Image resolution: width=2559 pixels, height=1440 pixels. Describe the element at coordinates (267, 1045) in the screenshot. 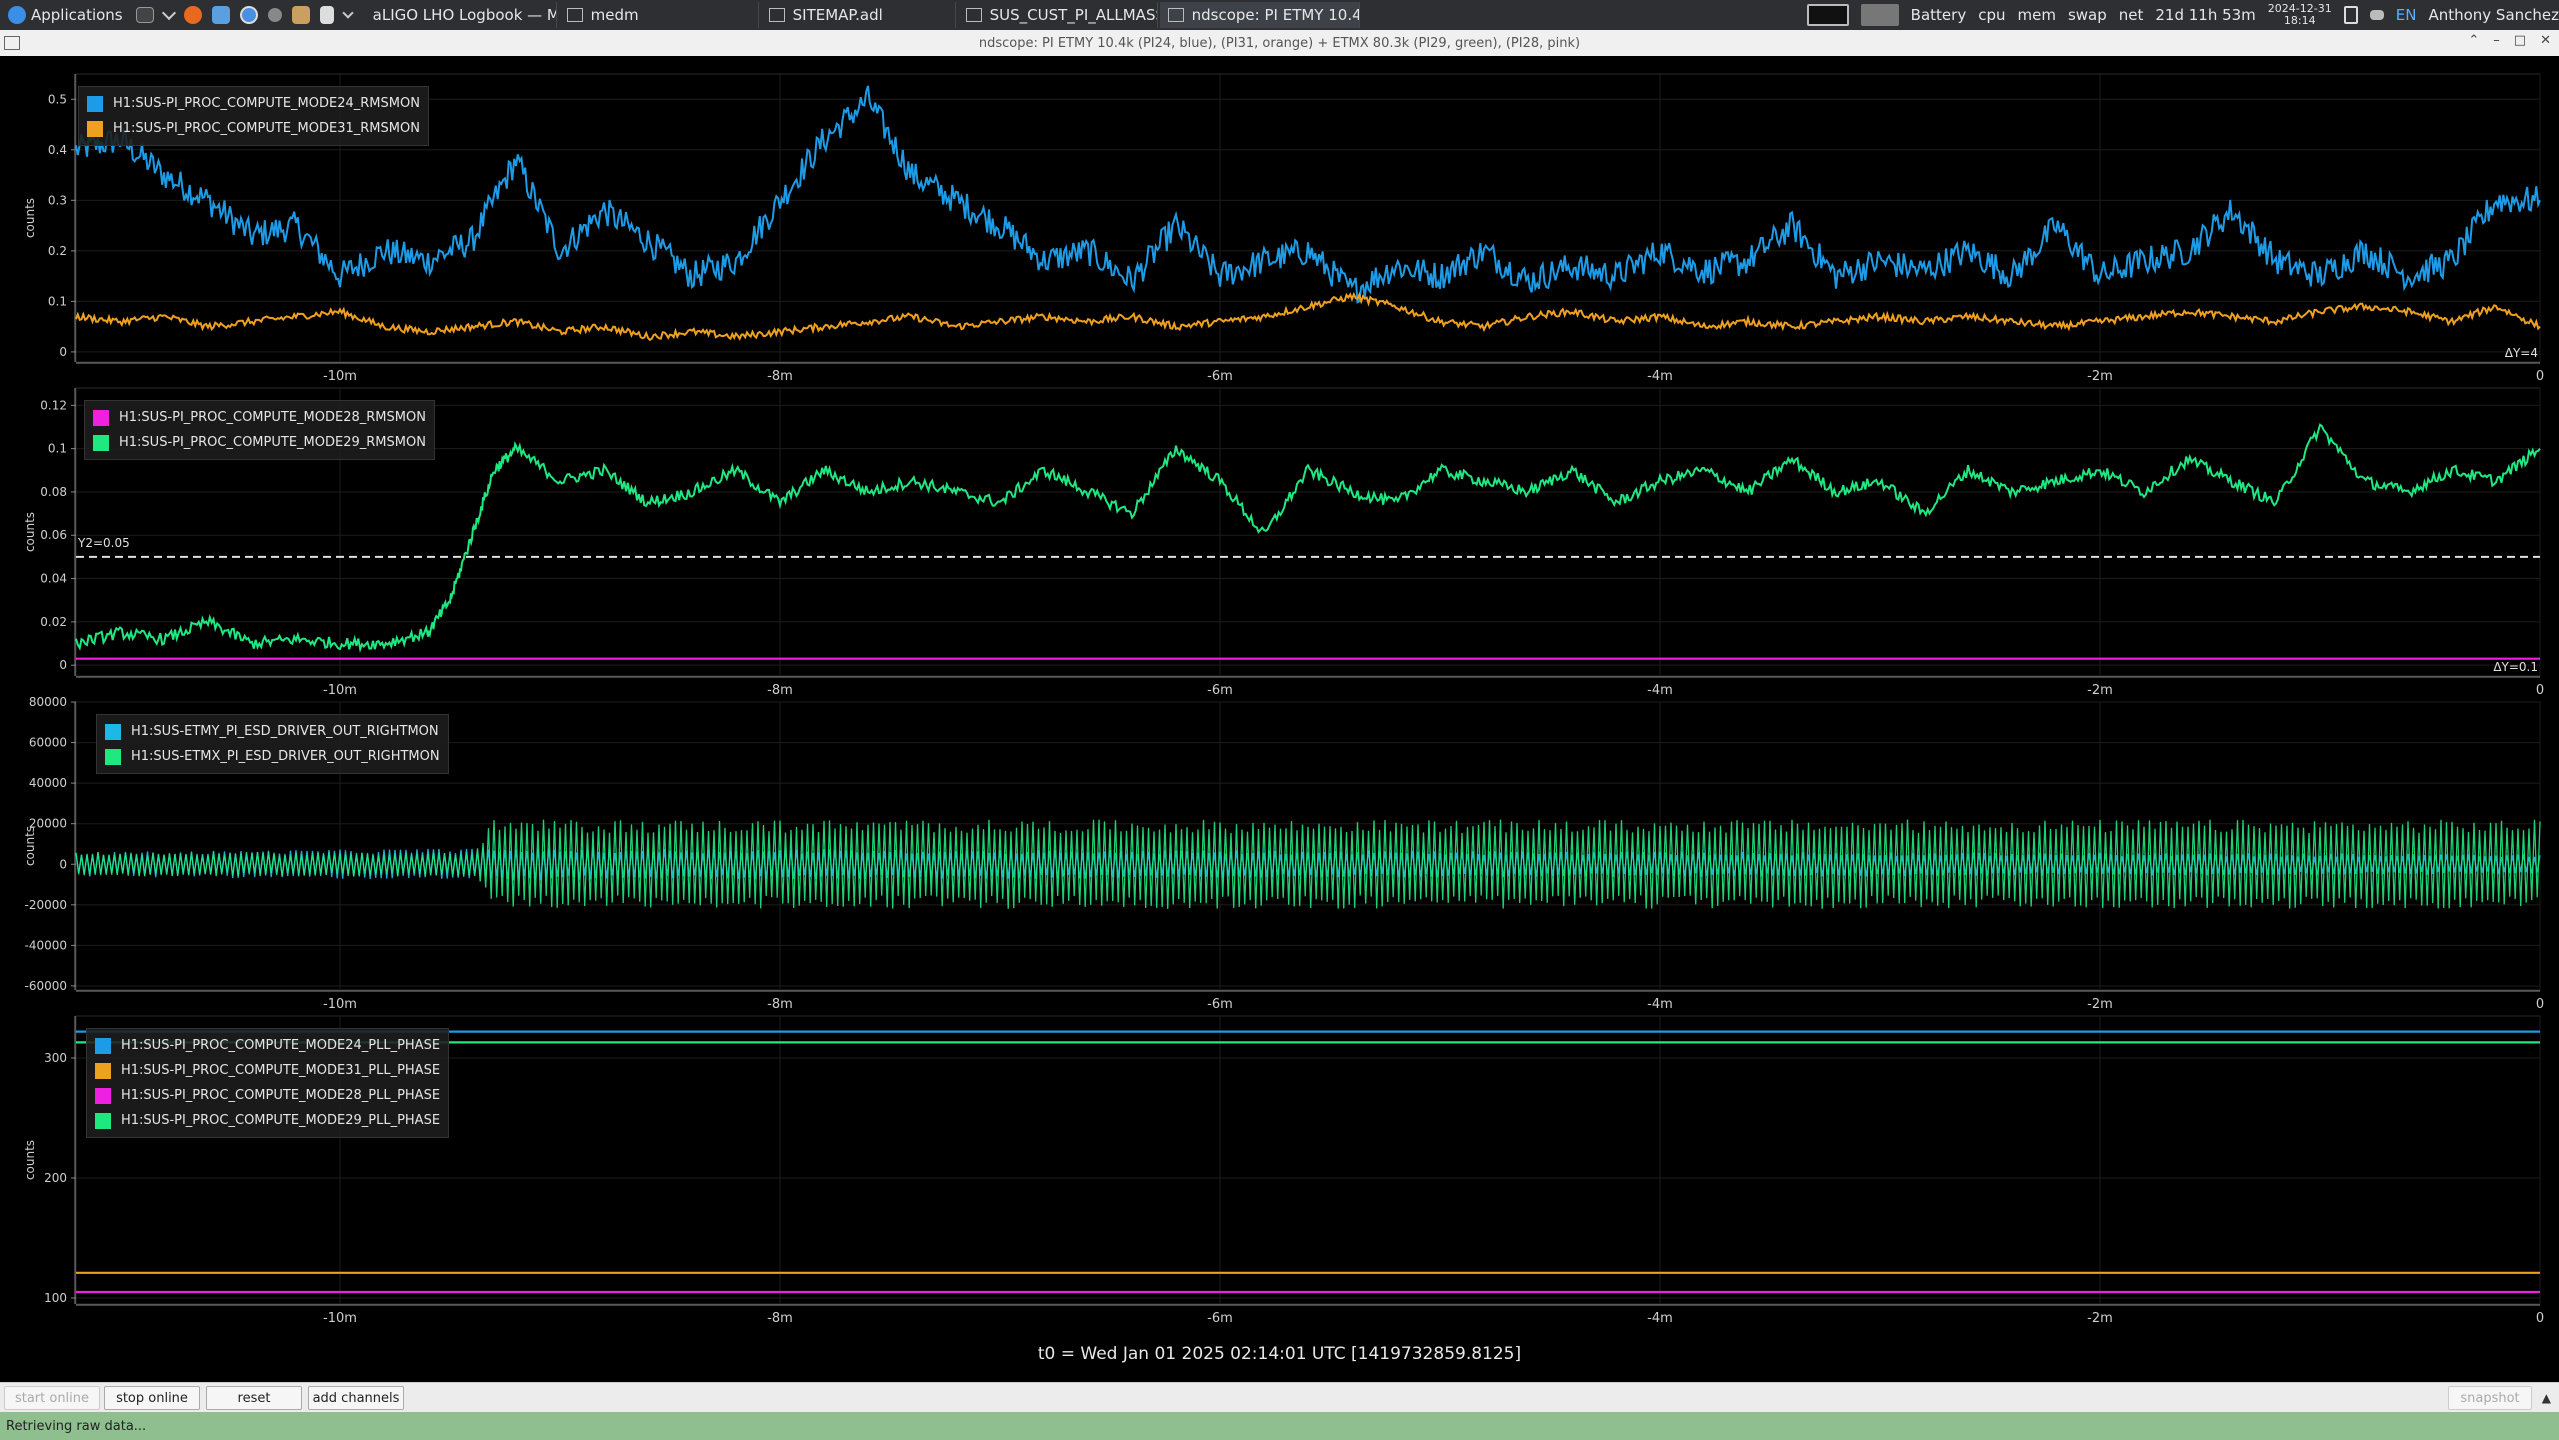

I see `legend-entry: H1:SUS-PI_PROC_COMPUTE_MODE24_PLL_PHASE` at that location.